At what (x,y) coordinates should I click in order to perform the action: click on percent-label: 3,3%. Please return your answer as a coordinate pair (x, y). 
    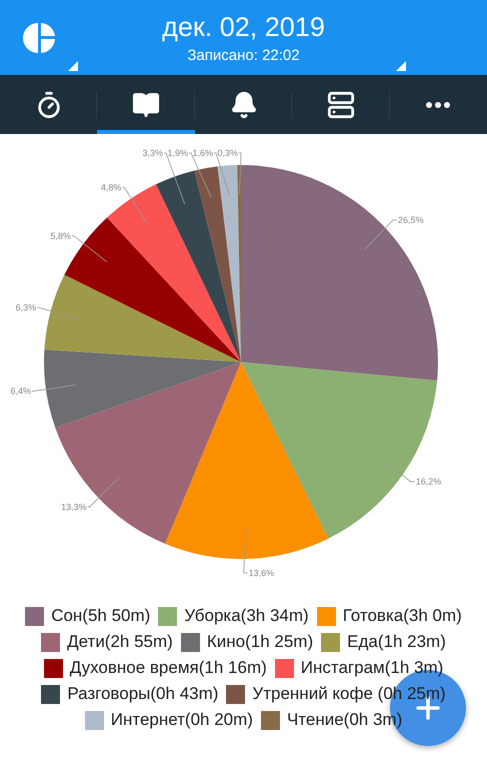
    Looking at the image, I should click on (152, 153).